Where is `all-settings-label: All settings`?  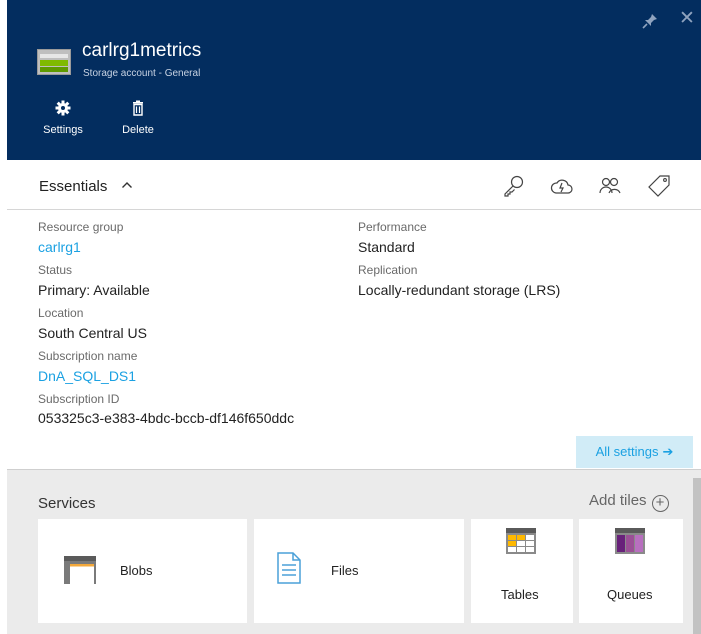
all-settings-label: All settings is located at coordinates (627, 451).